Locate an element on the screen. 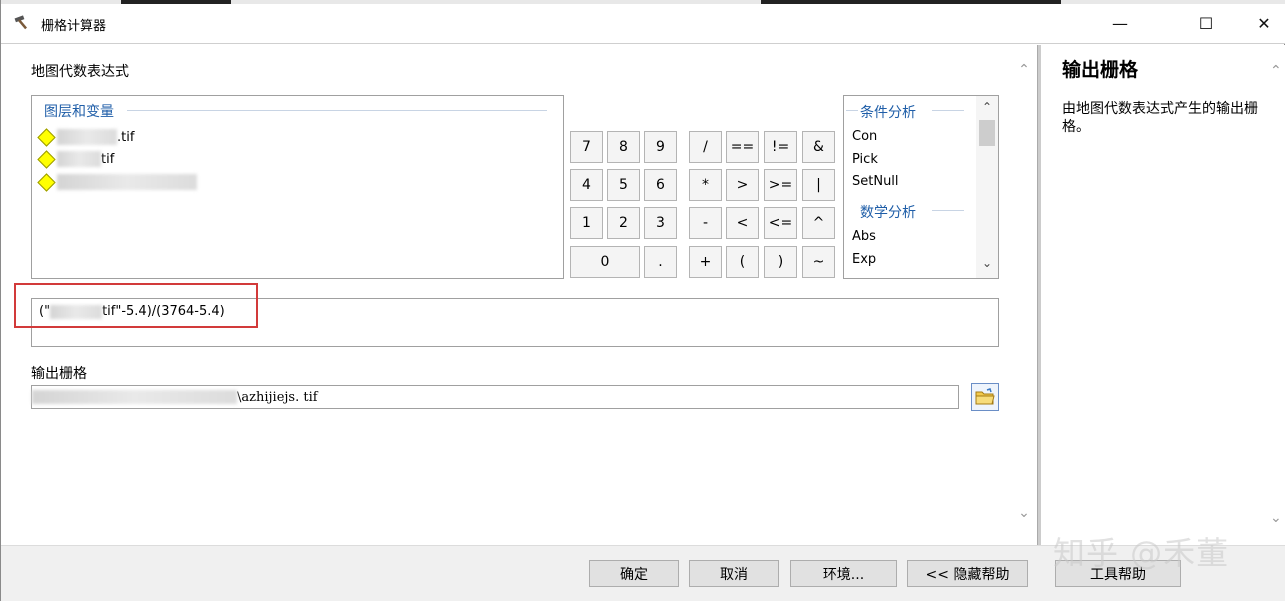 Image resolution: width=1285 pixels, height=601 pixels. hammer-icon is located at coordinates (21, 22).